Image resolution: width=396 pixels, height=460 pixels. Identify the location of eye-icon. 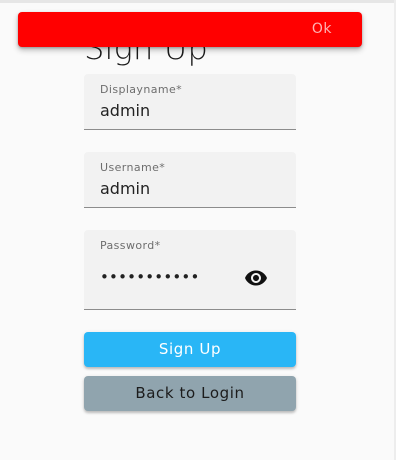
(256, 278).